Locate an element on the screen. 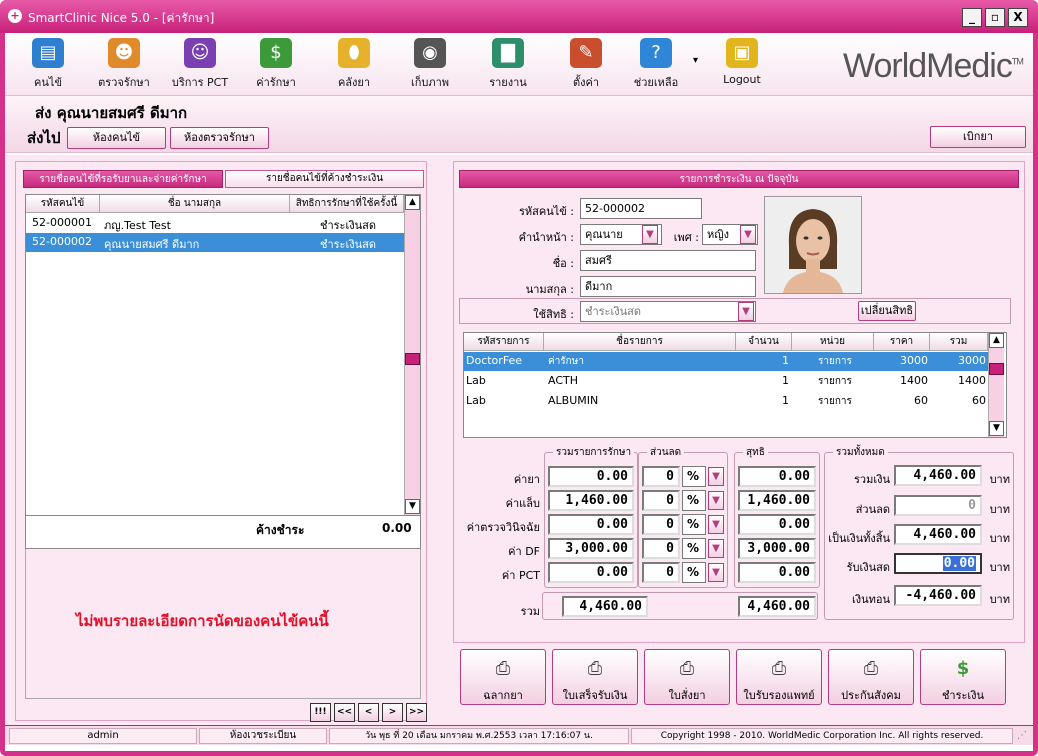 The width and height of the screenshot is (1038, 756). patient-id-field: 52-000002 is located at coordinates (641, 208).